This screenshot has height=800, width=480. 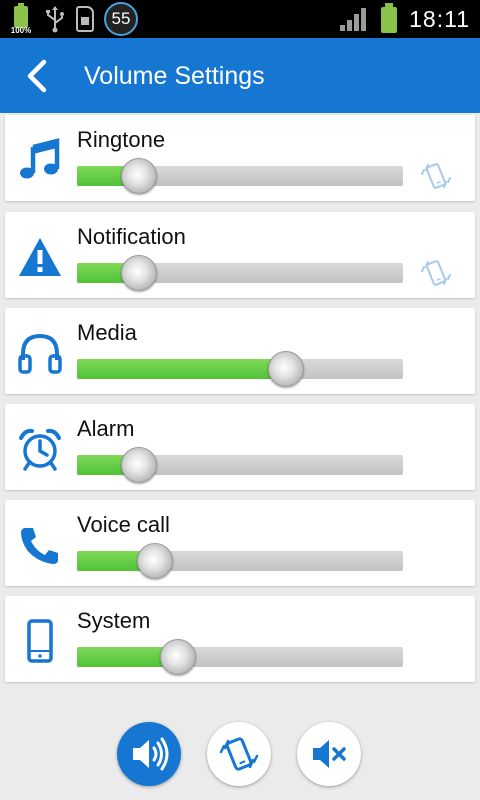 I want to click on media-volume-card: Media, so click(x=240, y=351).